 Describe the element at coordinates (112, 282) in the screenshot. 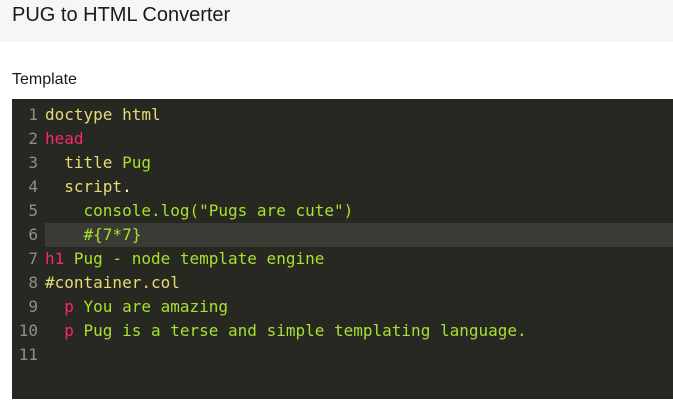

I see `code-token: #container.col` at that location.